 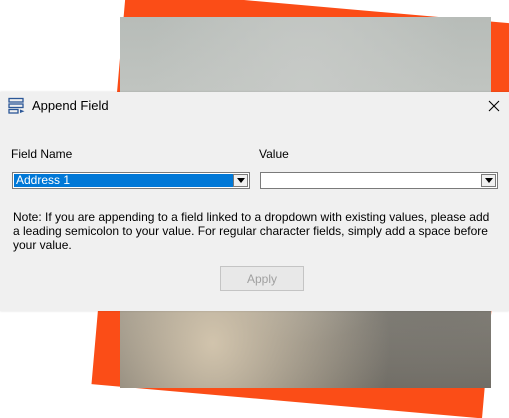 I want to click on close-button, so click(x=494, y=106).